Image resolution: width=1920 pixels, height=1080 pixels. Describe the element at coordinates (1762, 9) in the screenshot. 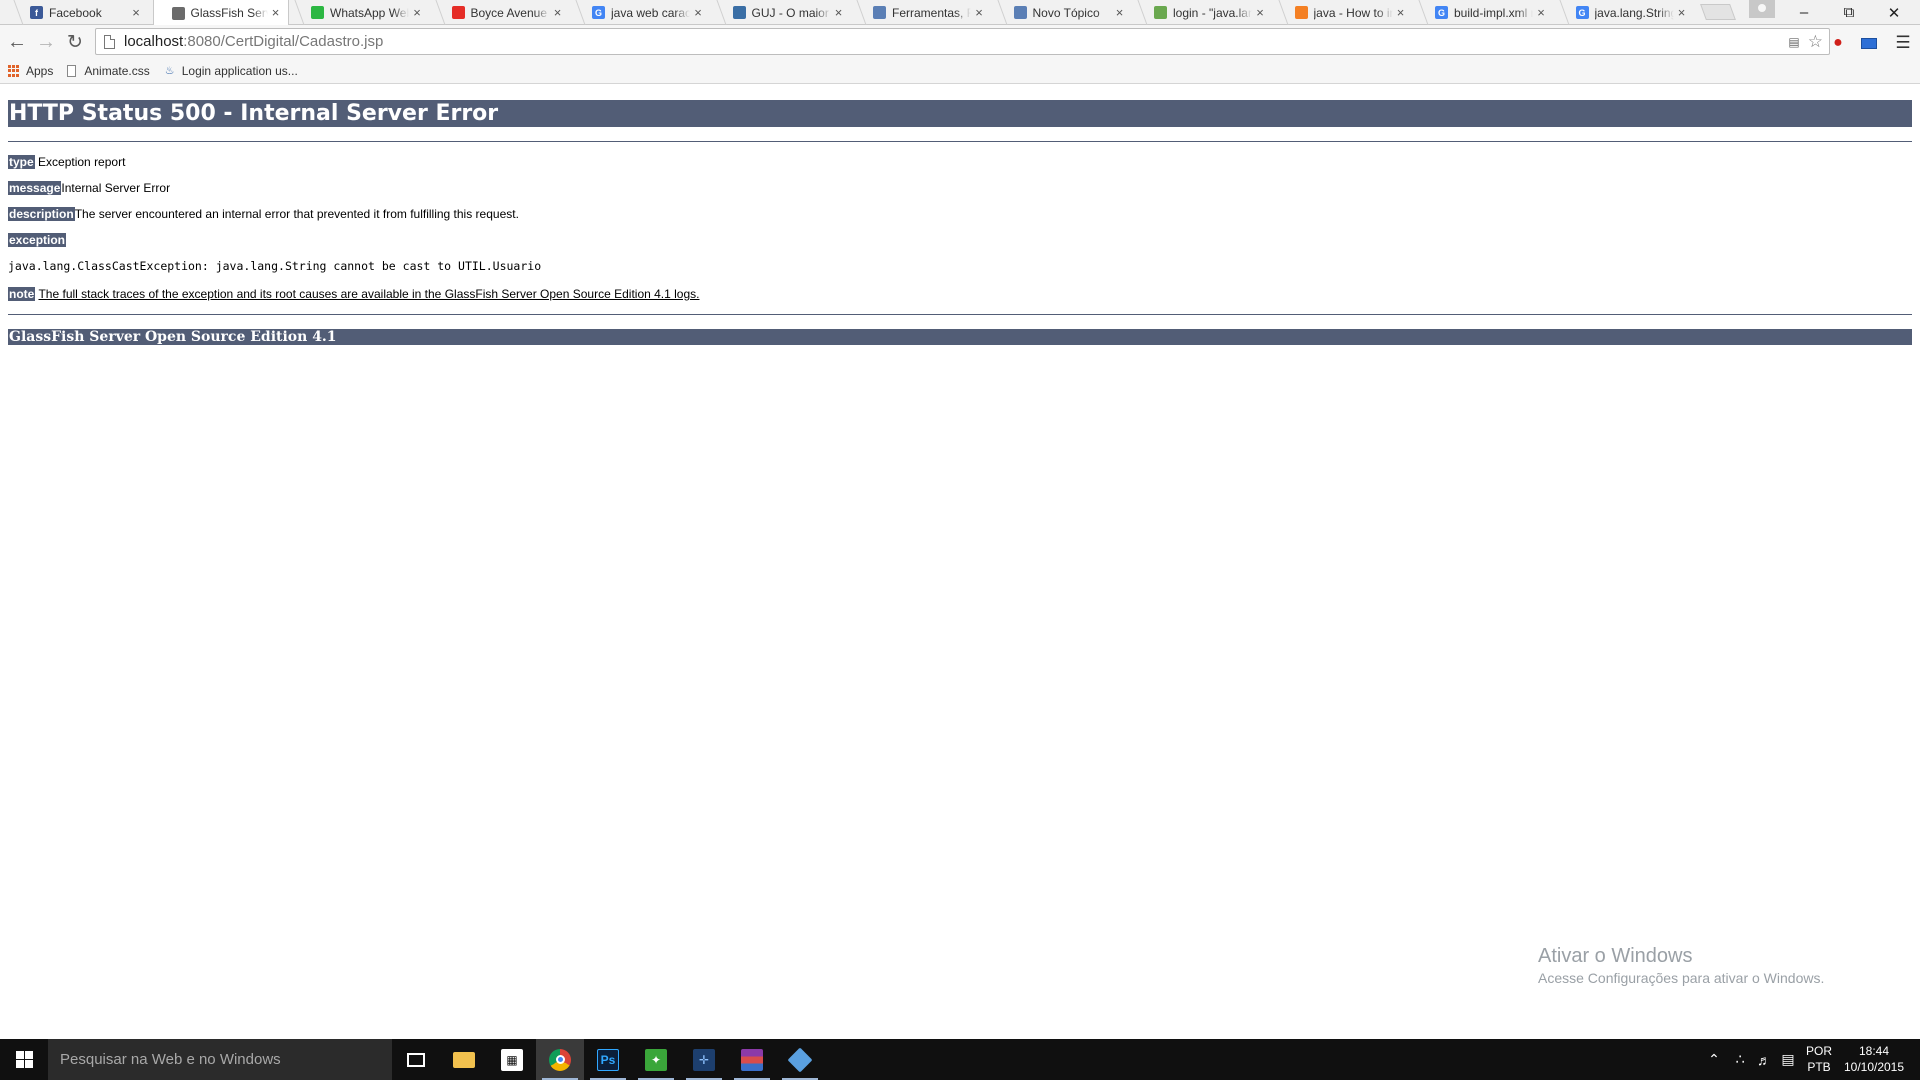

I see `user-profile-icon` at that location.